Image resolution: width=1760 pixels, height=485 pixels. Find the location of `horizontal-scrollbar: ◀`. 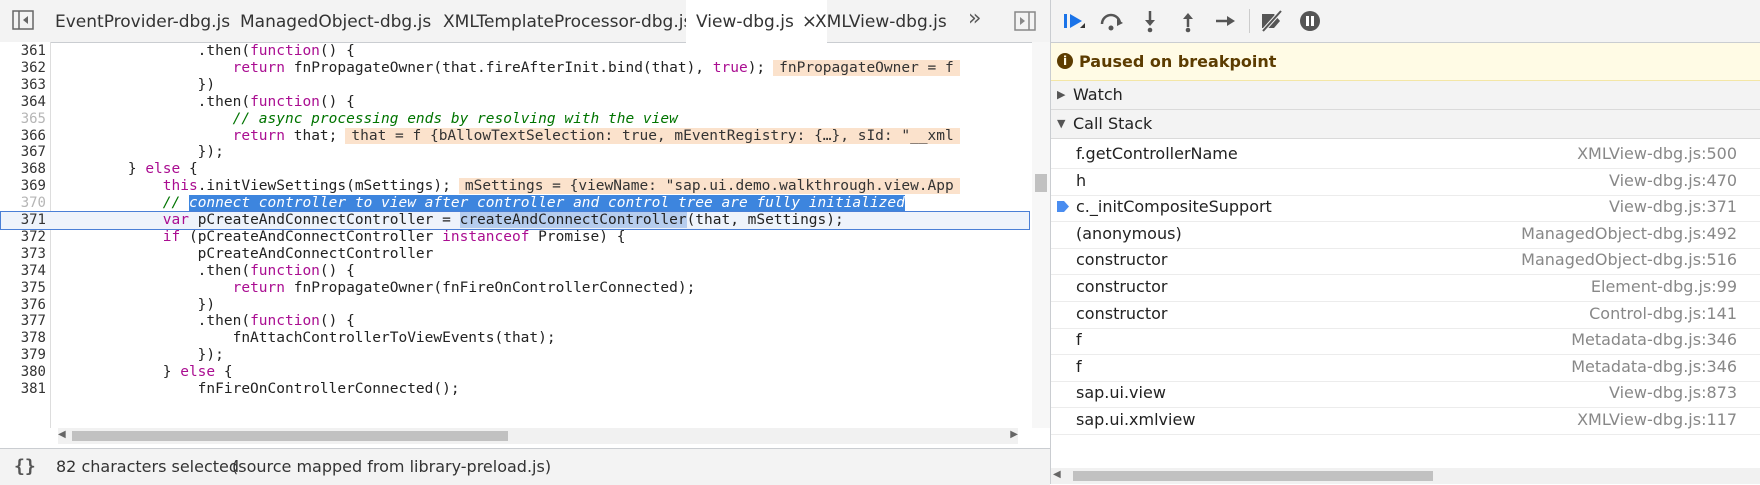

horizontal-scrollbar: ◀ is located at coordinates (1405, 476).